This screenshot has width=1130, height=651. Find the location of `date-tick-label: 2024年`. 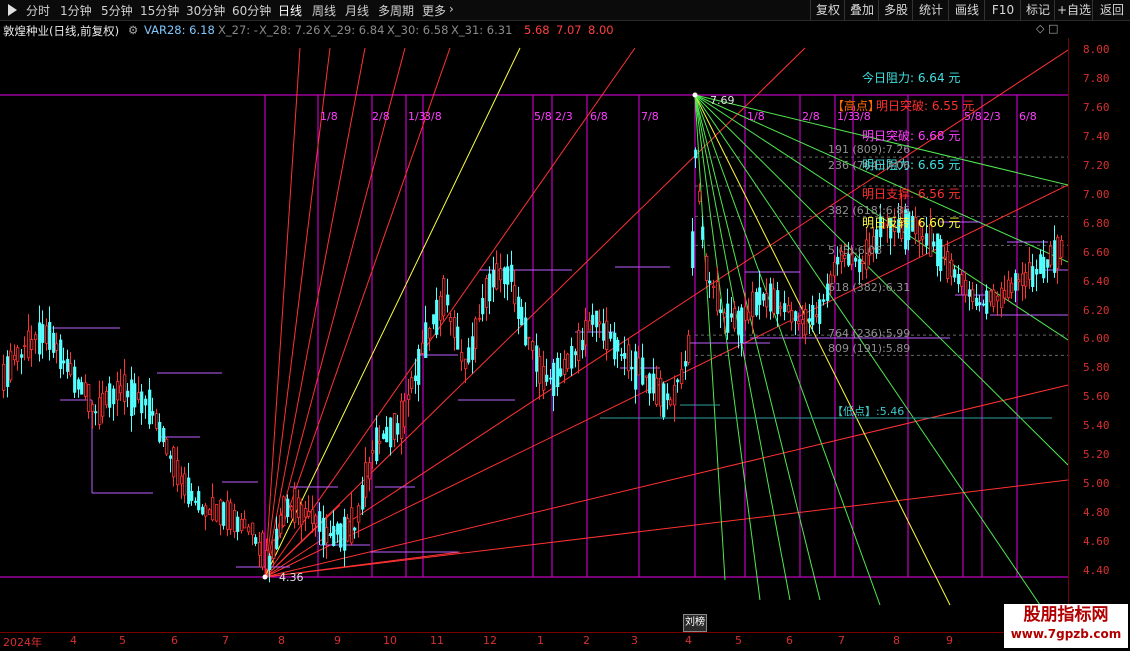

date-tick-label: 2024年 is located at coordinates (22, 642).